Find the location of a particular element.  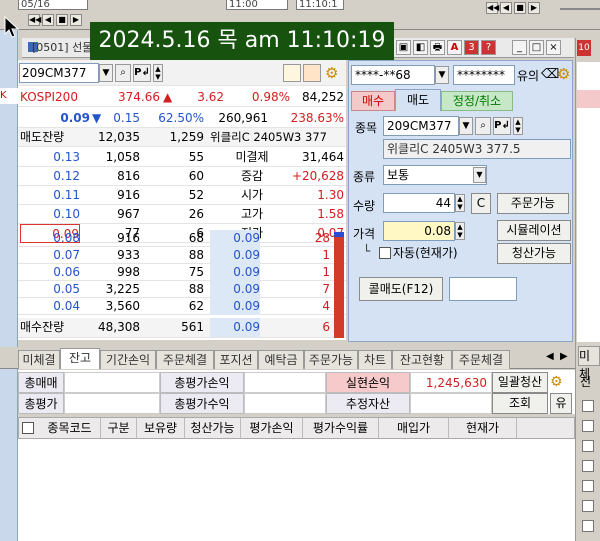

order-settings-icon: ⚙ is located at coordinates (565, 74).